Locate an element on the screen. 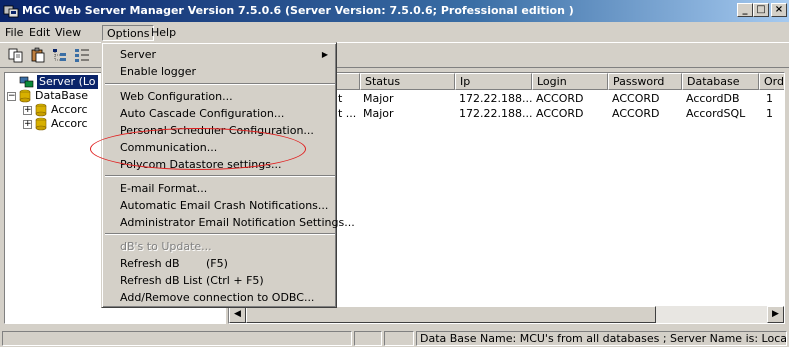 The image size is (789, 347). cell-database: AccordSQL is located at coordinates (716, 113).